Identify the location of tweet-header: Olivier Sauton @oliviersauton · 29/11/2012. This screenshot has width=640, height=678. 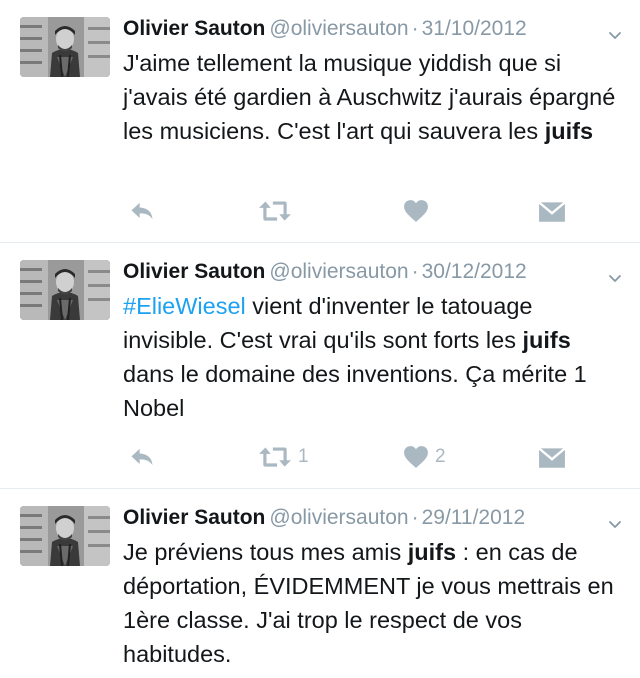
(372, 518).